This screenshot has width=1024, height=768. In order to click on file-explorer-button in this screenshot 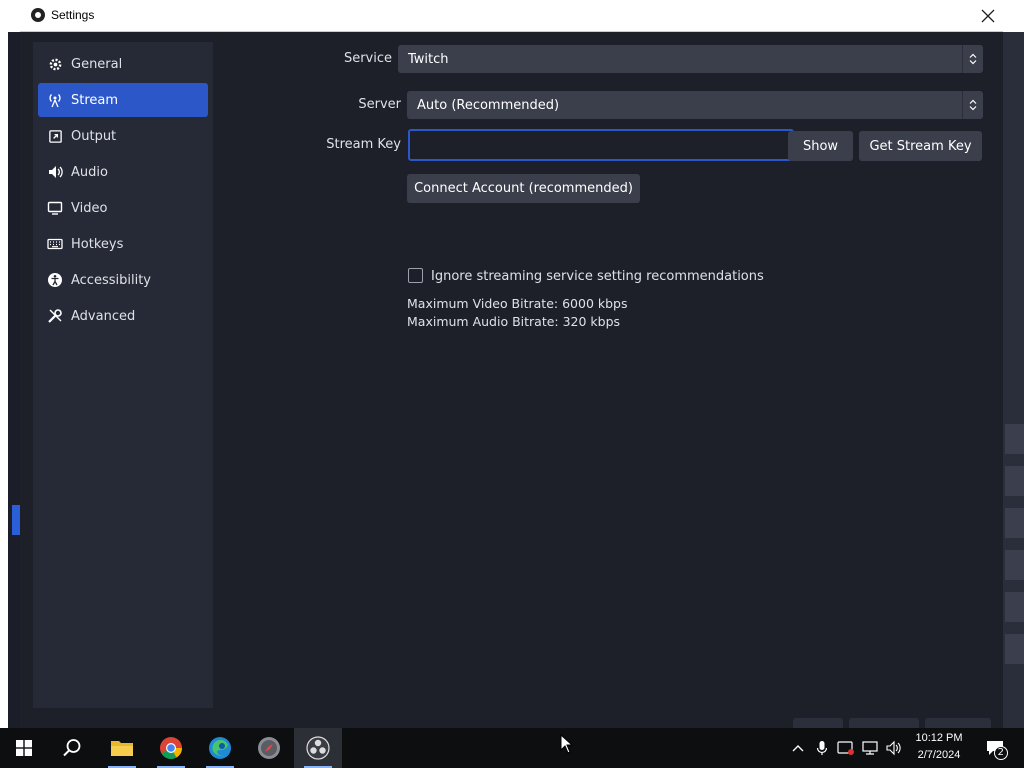, I will do `click(122, 748)`.